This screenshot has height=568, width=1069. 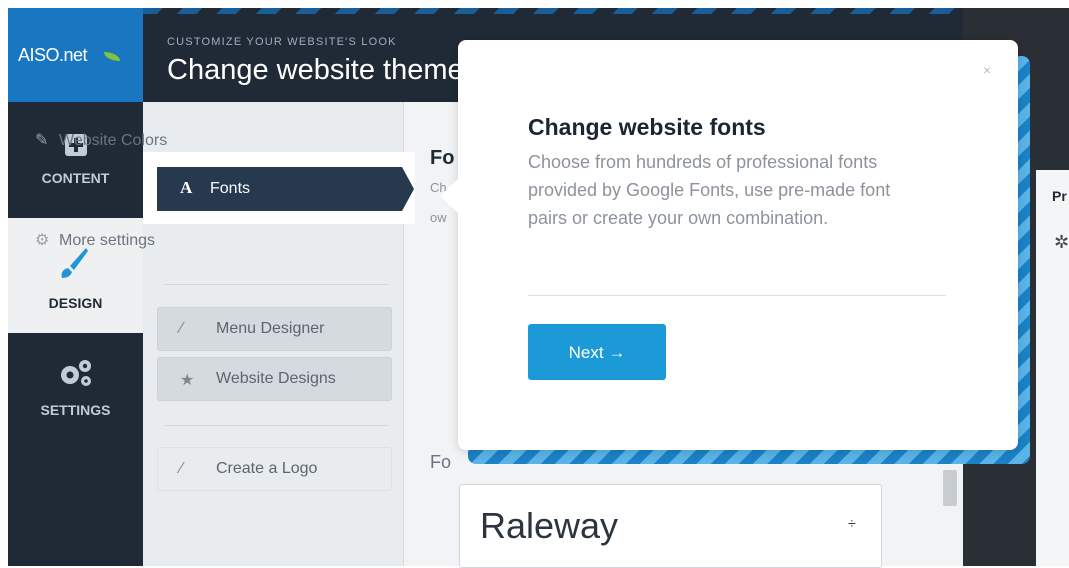 I want to click on gears-small-icon: ⚙, so click(x=42, y=240).